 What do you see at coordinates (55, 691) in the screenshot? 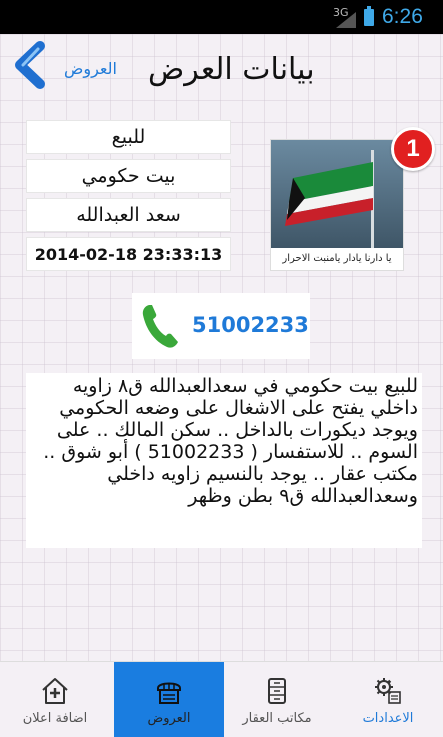
I see `home-add-icon` at bounding box center [55, 691].